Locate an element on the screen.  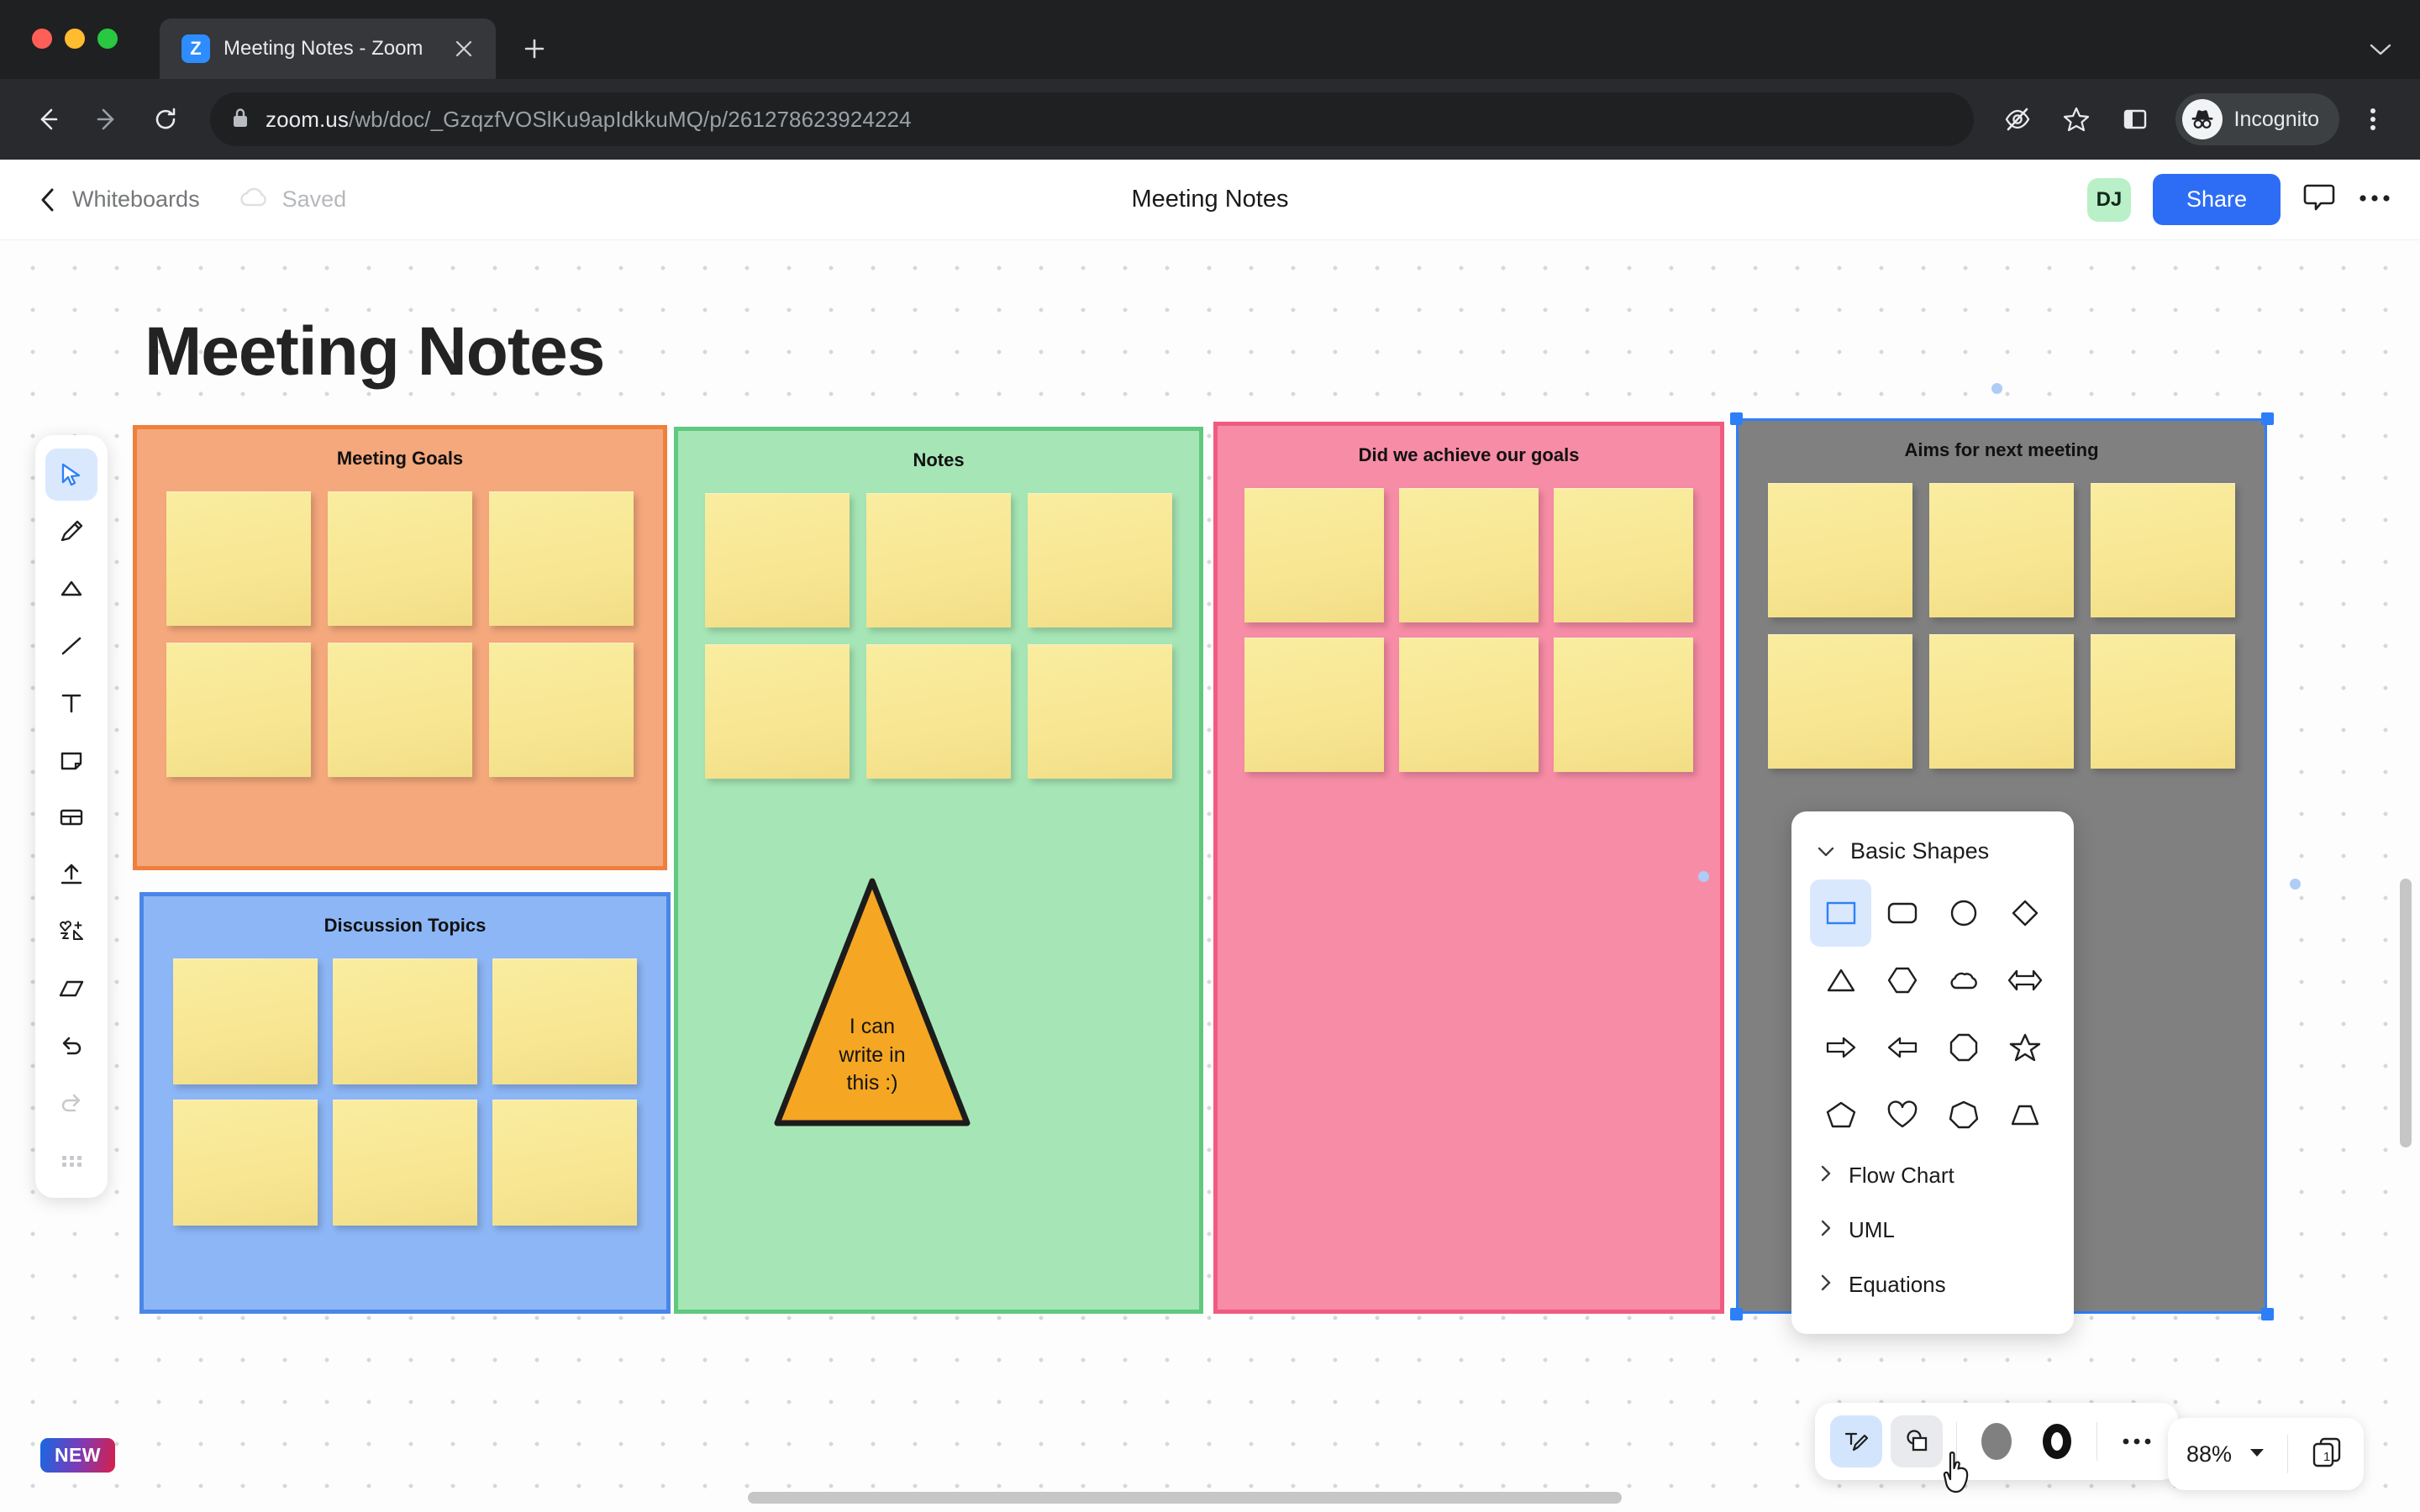
three-dots-vertical-icon is located at coordinates (2373, 119).